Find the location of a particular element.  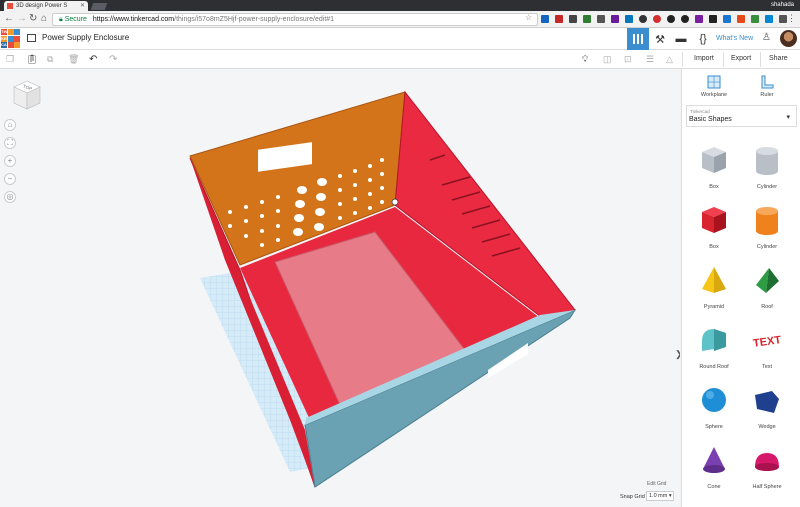

shape-label: Text is located at coordinates (767, 367).